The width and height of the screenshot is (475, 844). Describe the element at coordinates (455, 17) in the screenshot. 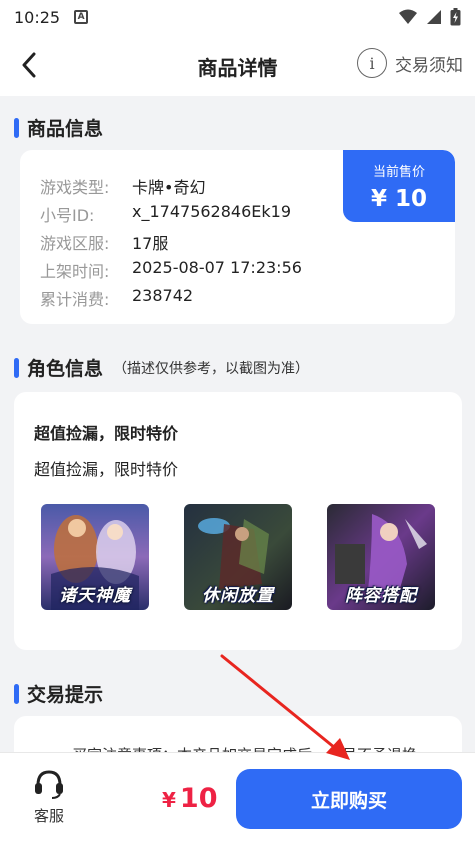

I see `battery-icon` at that location.